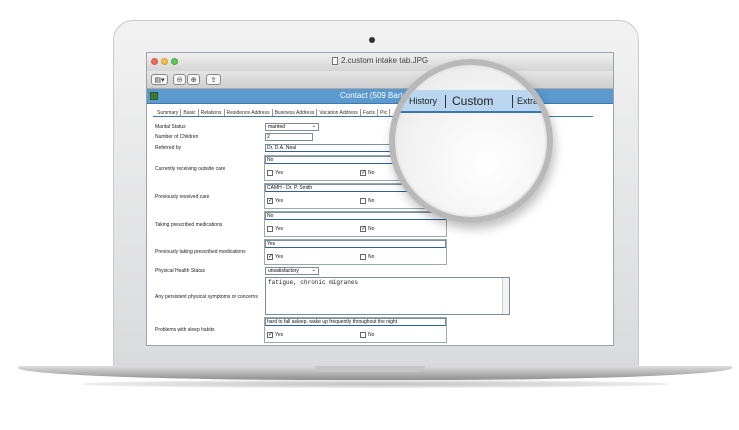 The width and height of the screenshot is (739, 430). I want to click on share-button: ⇪, so click(213, 79).